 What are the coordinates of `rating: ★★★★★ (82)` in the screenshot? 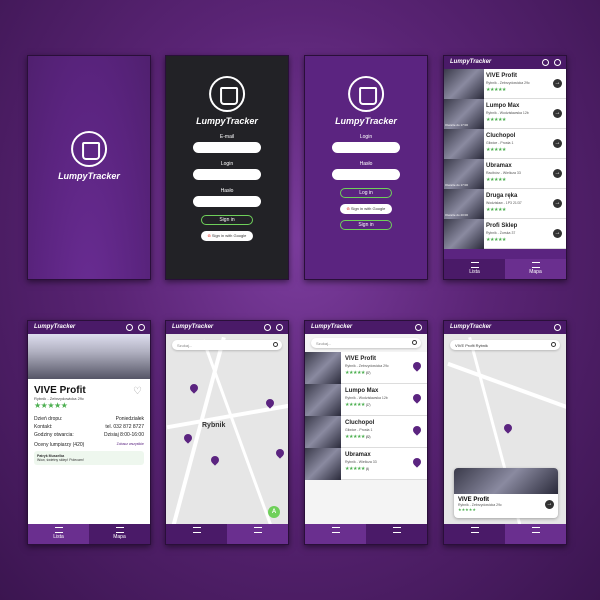 It's located at (358, 437).